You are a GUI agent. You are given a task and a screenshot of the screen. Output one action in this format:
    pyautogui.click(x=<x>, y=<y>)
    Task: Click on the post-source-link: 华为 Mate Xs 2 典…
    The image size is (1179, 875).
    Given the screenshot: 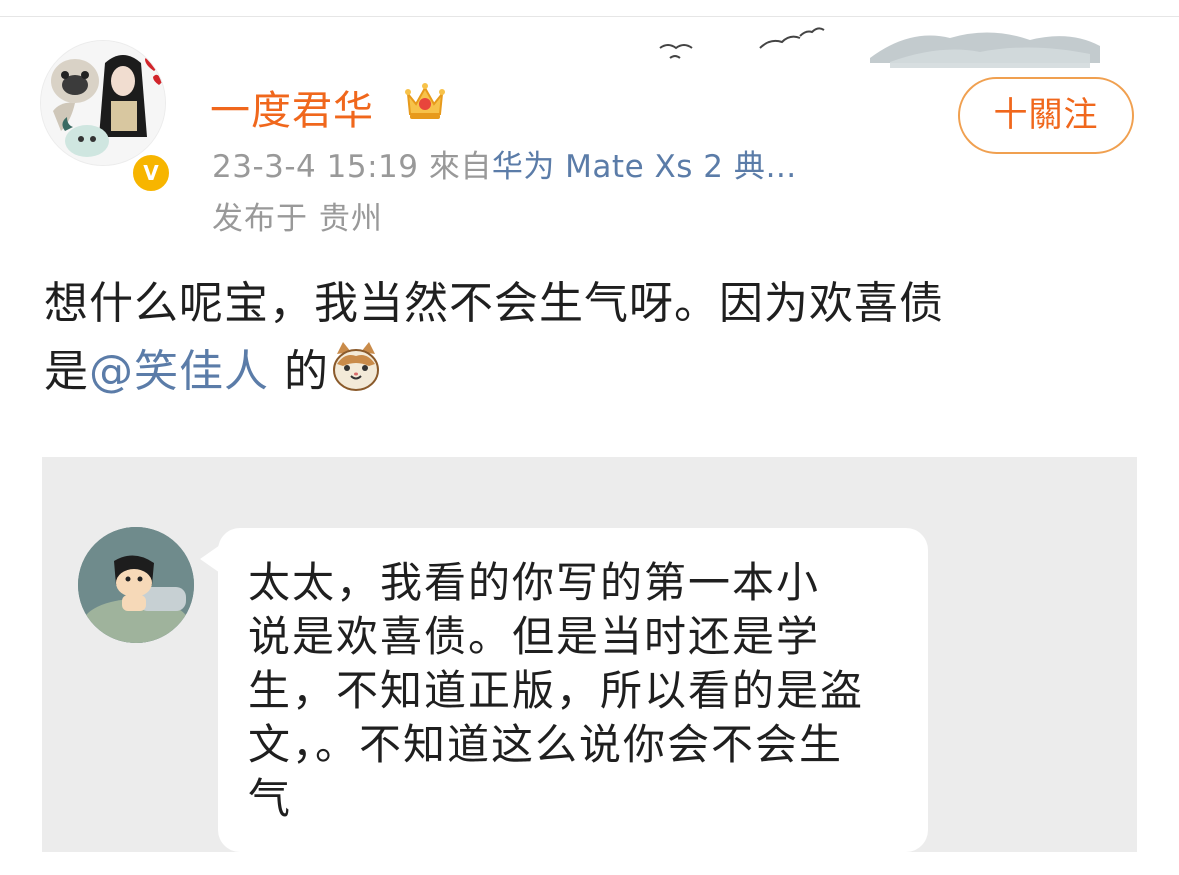 What is the action you would take?
    pyautogui.click(x=644, y=167)
    